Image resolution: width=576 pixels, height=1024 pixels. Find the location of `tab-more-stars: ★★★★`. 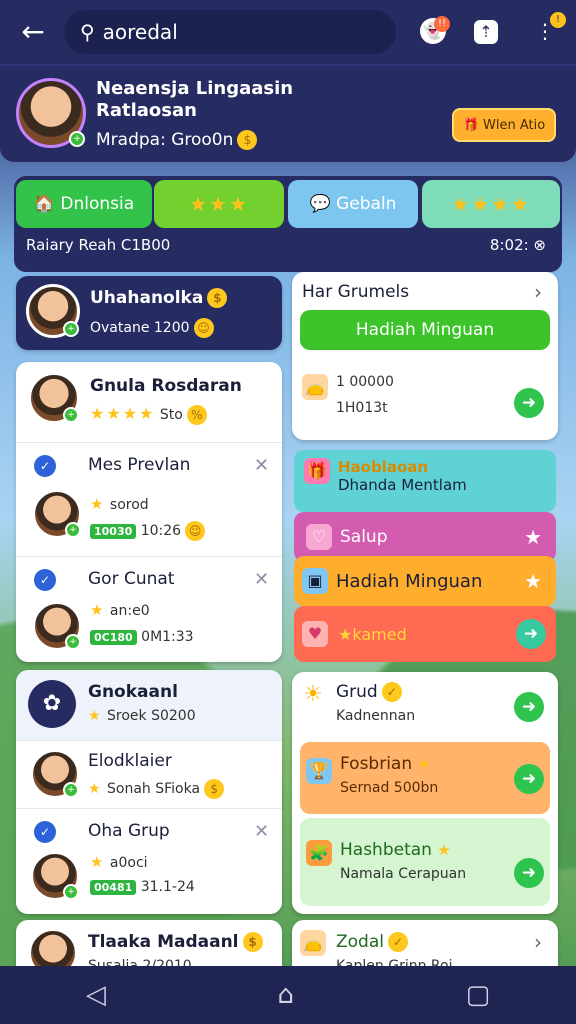

tab-more-stars: ★★★★ is located at coordinates (491, 204).